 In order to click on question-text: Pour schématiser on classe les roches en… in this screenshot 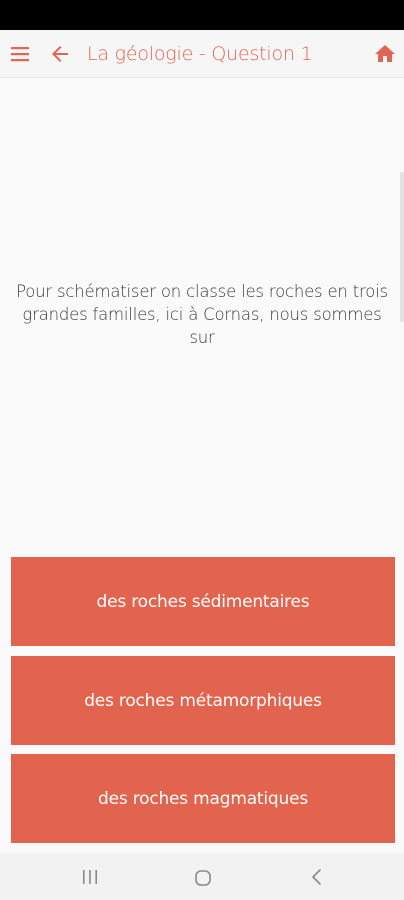, I will do `click(202, 314)`.